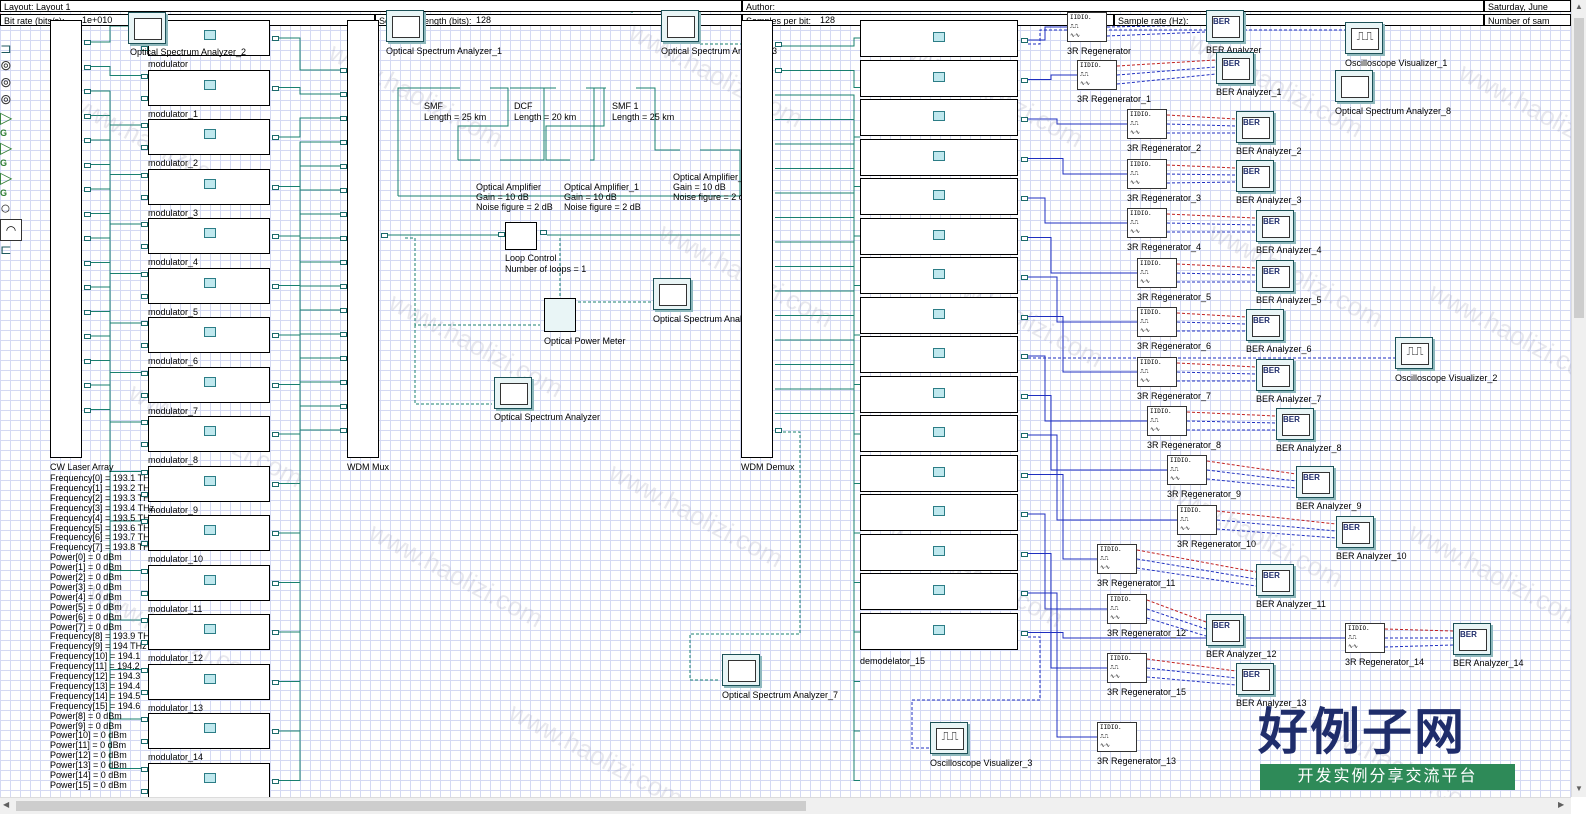  Describe the element at coordinates (521, 236) in the screenshot. I see `loop-control` at that location.